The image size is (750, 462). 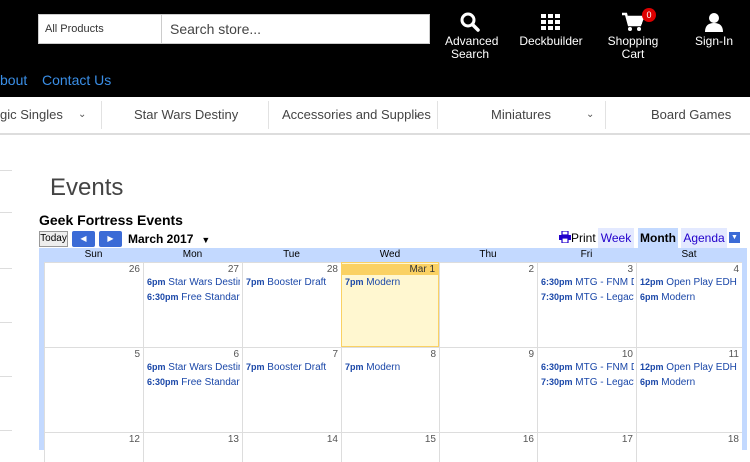 What do you see at coordinates (390, 269) in the screenshot?
I see `day-number: Mar 1` at bounding box center [390, 269].